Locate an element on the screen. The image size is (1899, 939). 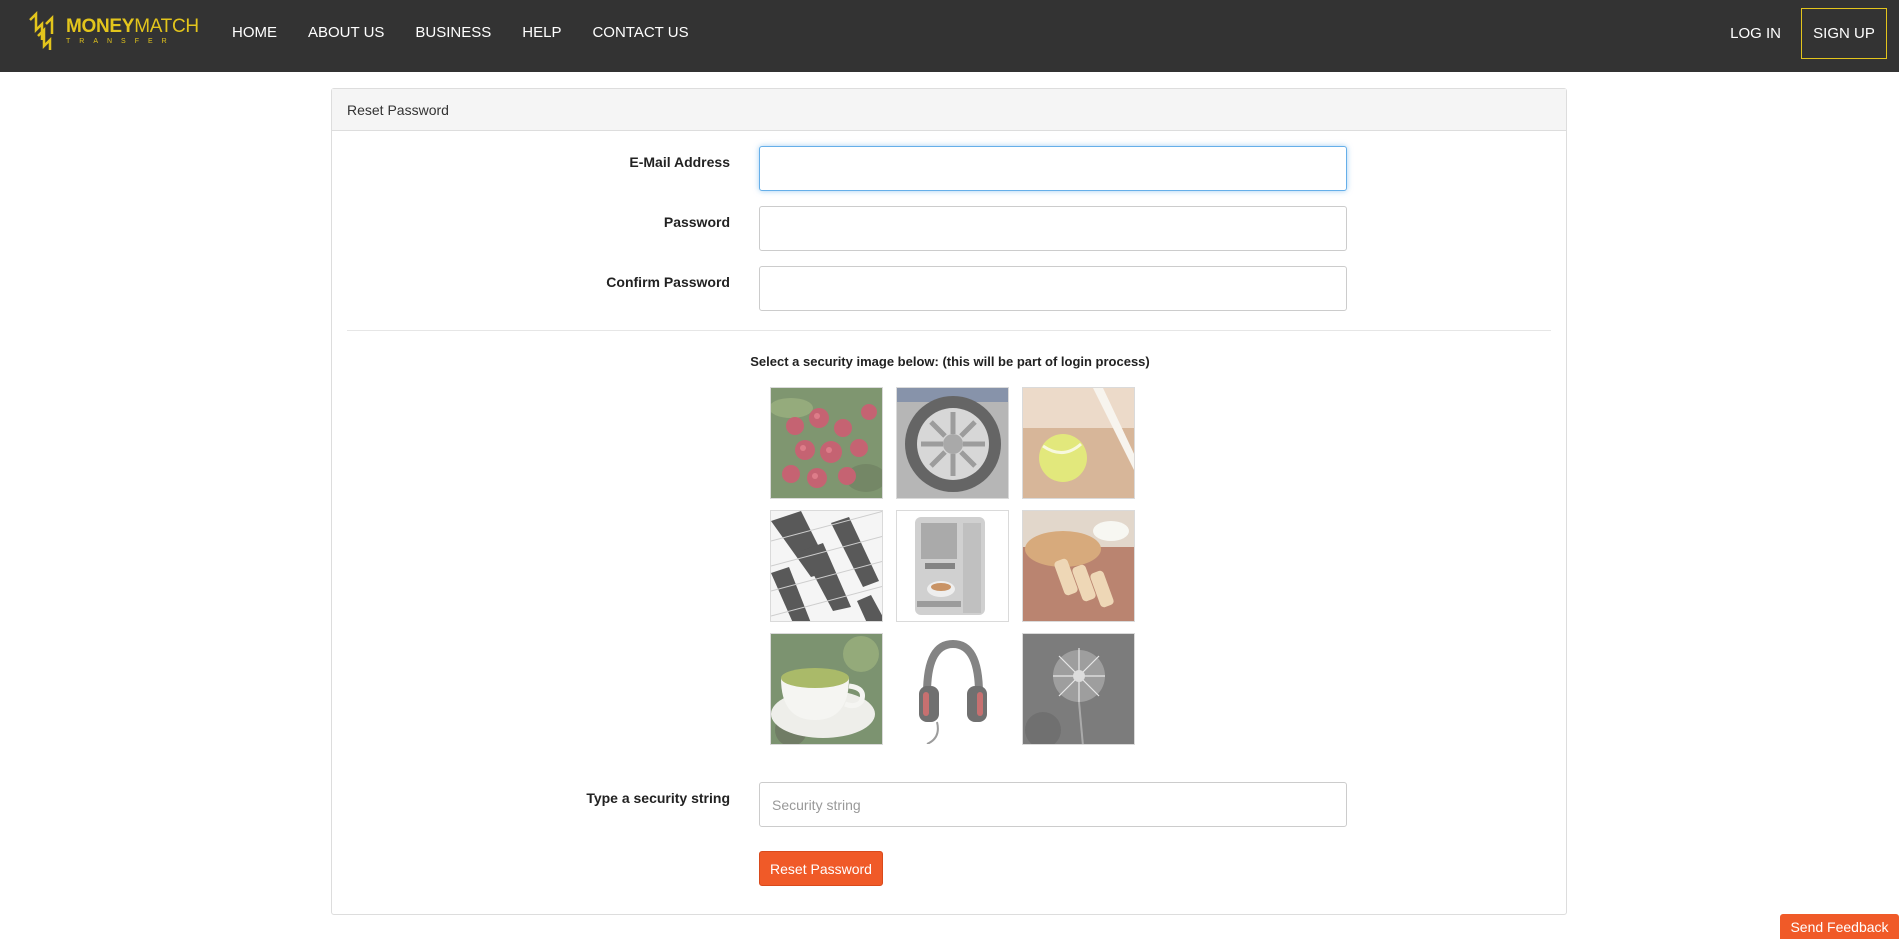
send-feedback-button: Send Feedback is located at coordinates (1839, 926).